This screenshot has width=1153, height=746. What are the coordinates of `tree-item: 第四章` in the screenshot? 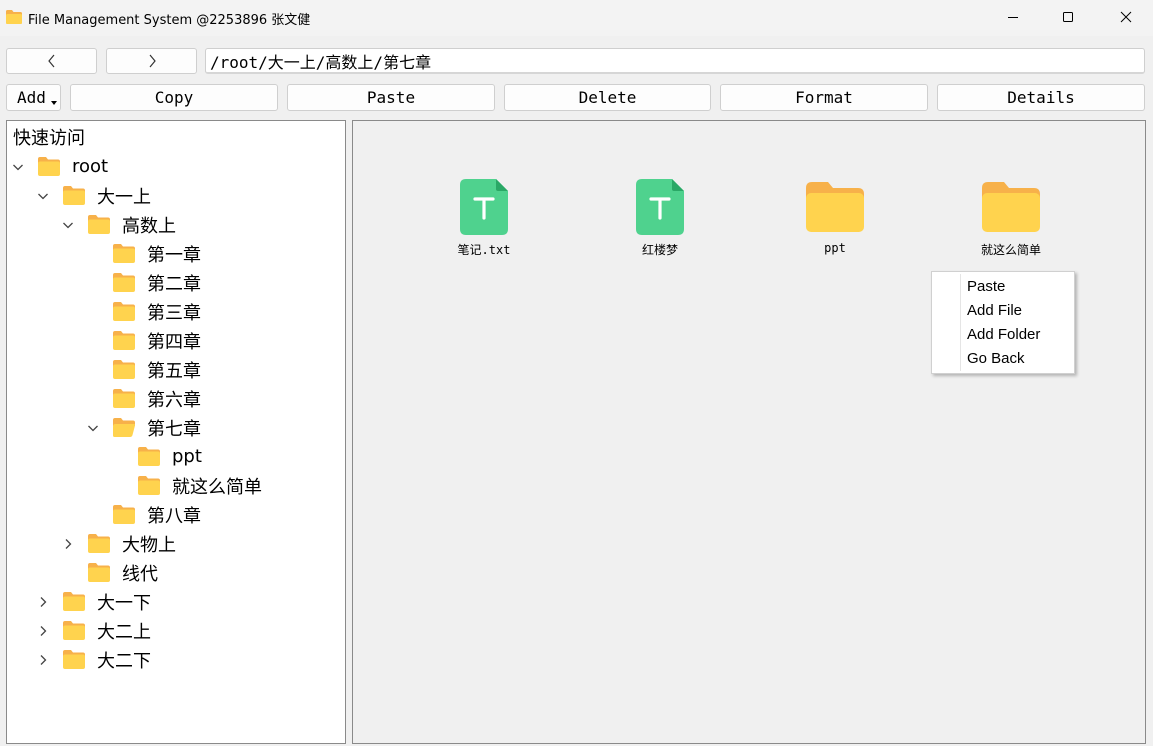 It's located at (143, 340).